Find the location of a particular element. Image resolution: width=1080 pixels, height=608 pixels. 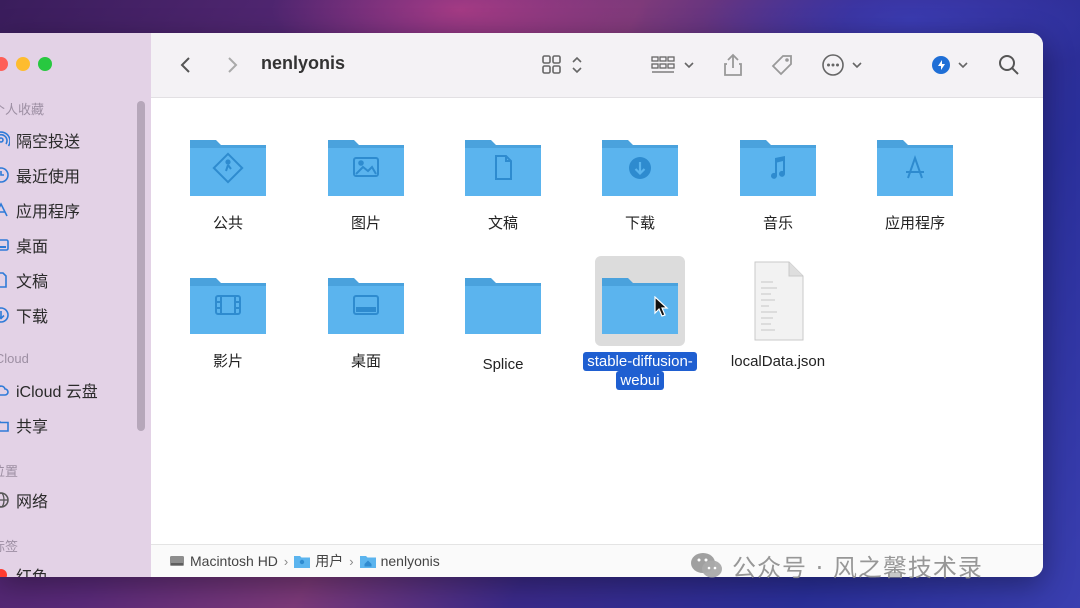

applications-folder-icon is located at coordinates (915, 163).